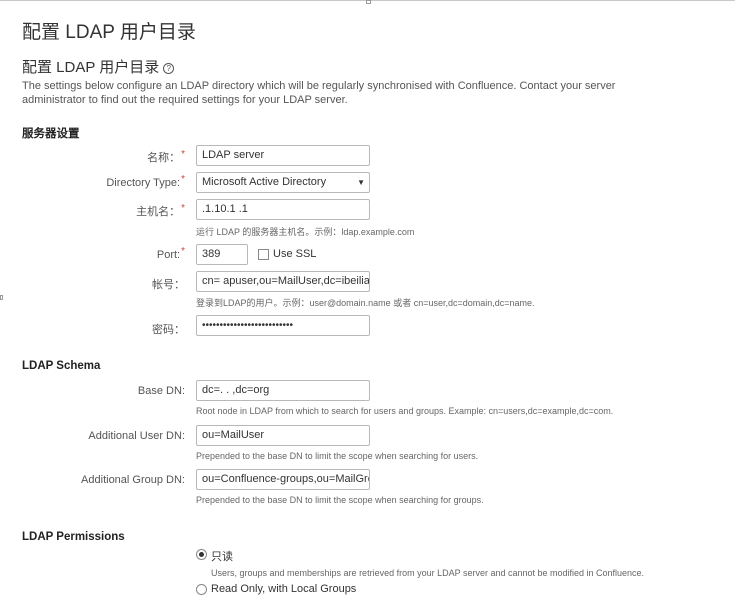  I want to click on section-title-text: 配置 LDAP 用户目录, so click(91, 67).